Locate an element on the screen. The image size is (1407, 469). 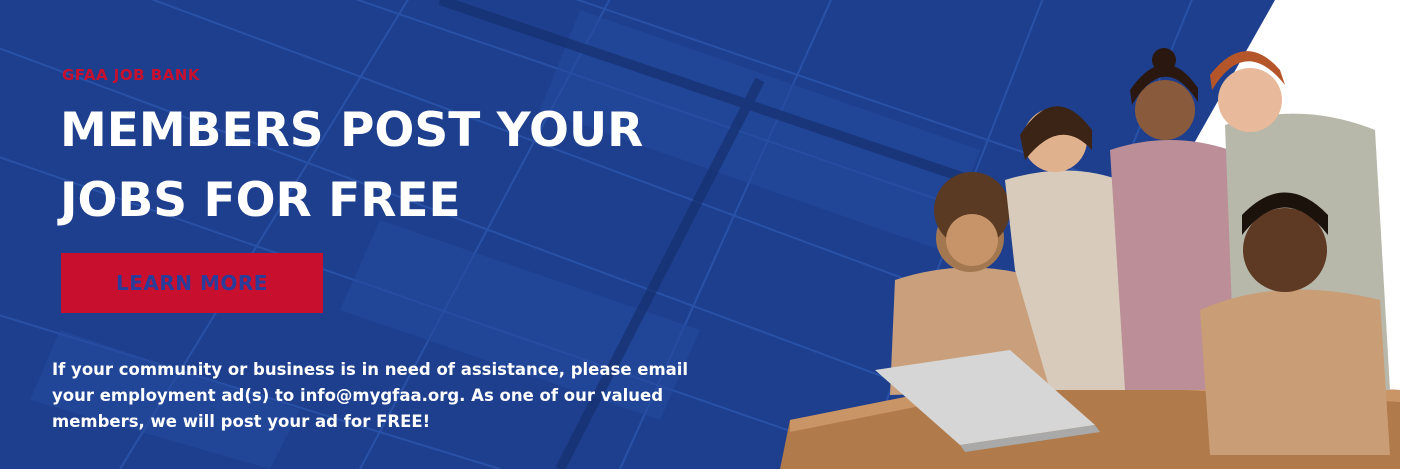
headline: MEMBERS POST YOUR JOBS FOR FREE is located at coordinates (380, 166).